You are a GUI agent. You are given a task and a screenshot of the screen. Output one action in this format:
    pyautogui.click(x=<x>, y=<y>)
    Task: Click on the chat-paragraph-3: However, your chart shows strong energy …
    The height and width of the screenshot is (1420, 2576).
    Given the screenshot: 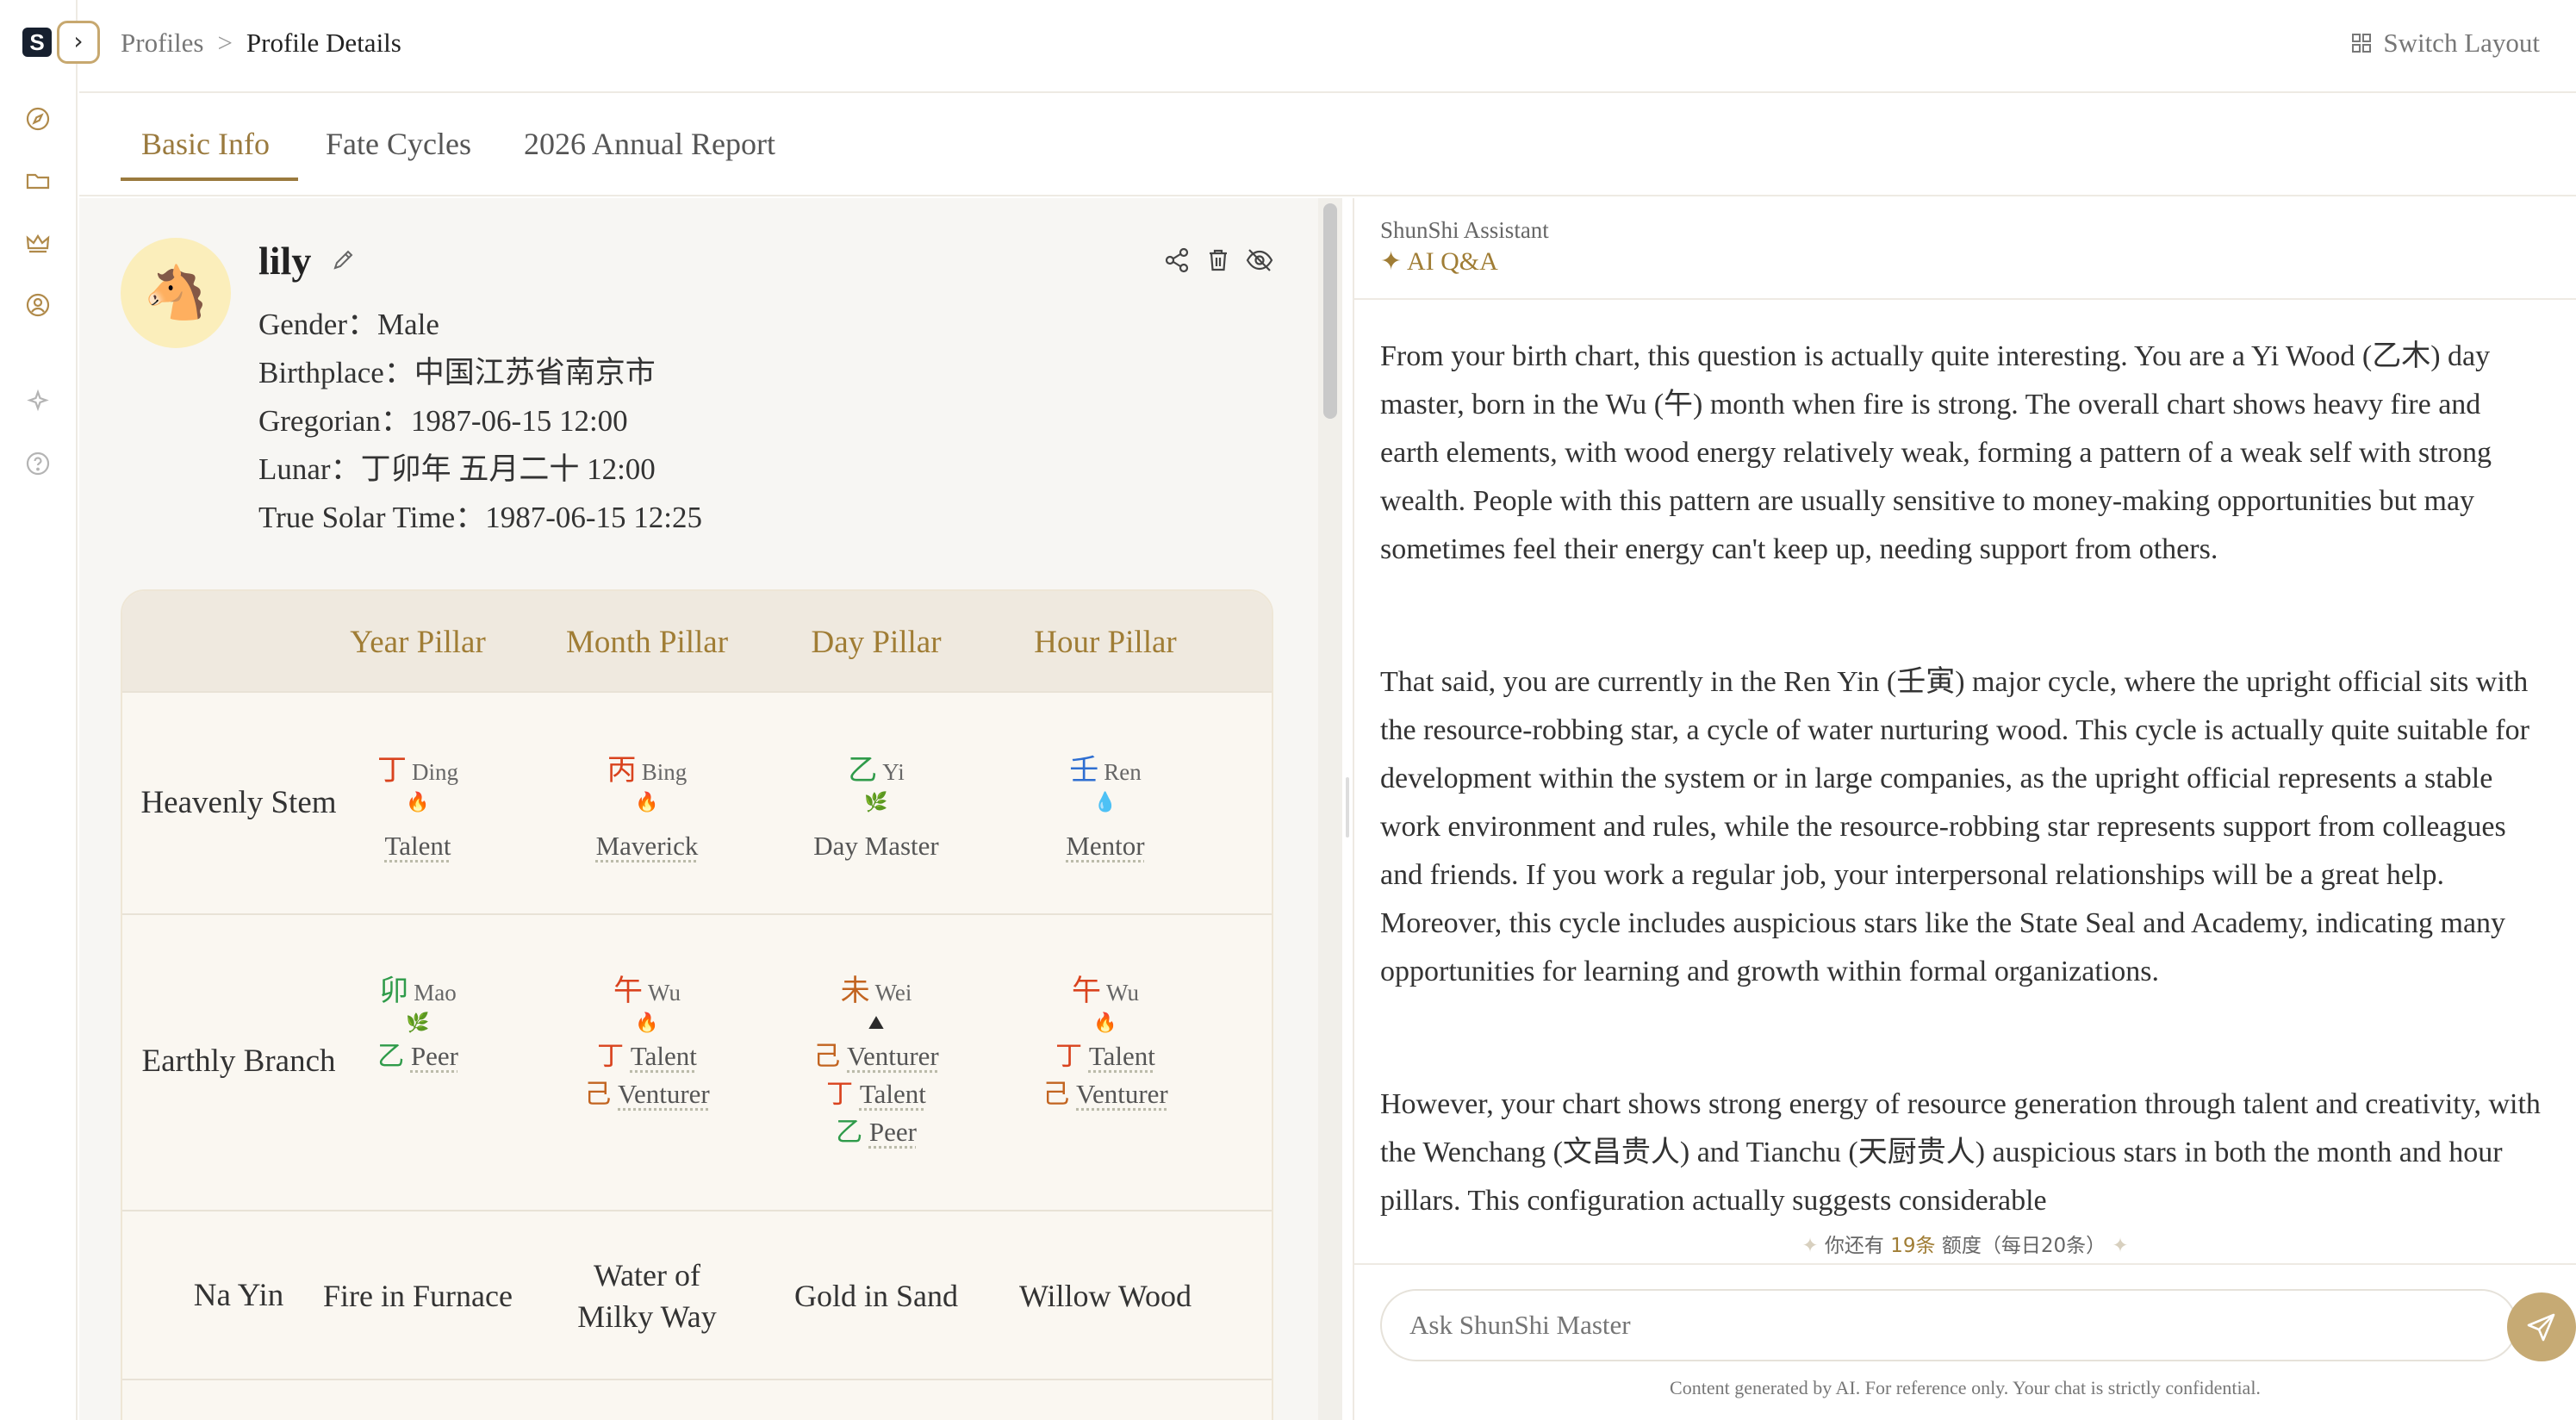 What is the action you would take?
    pyautogui.click(x=1961, y=1152)
    